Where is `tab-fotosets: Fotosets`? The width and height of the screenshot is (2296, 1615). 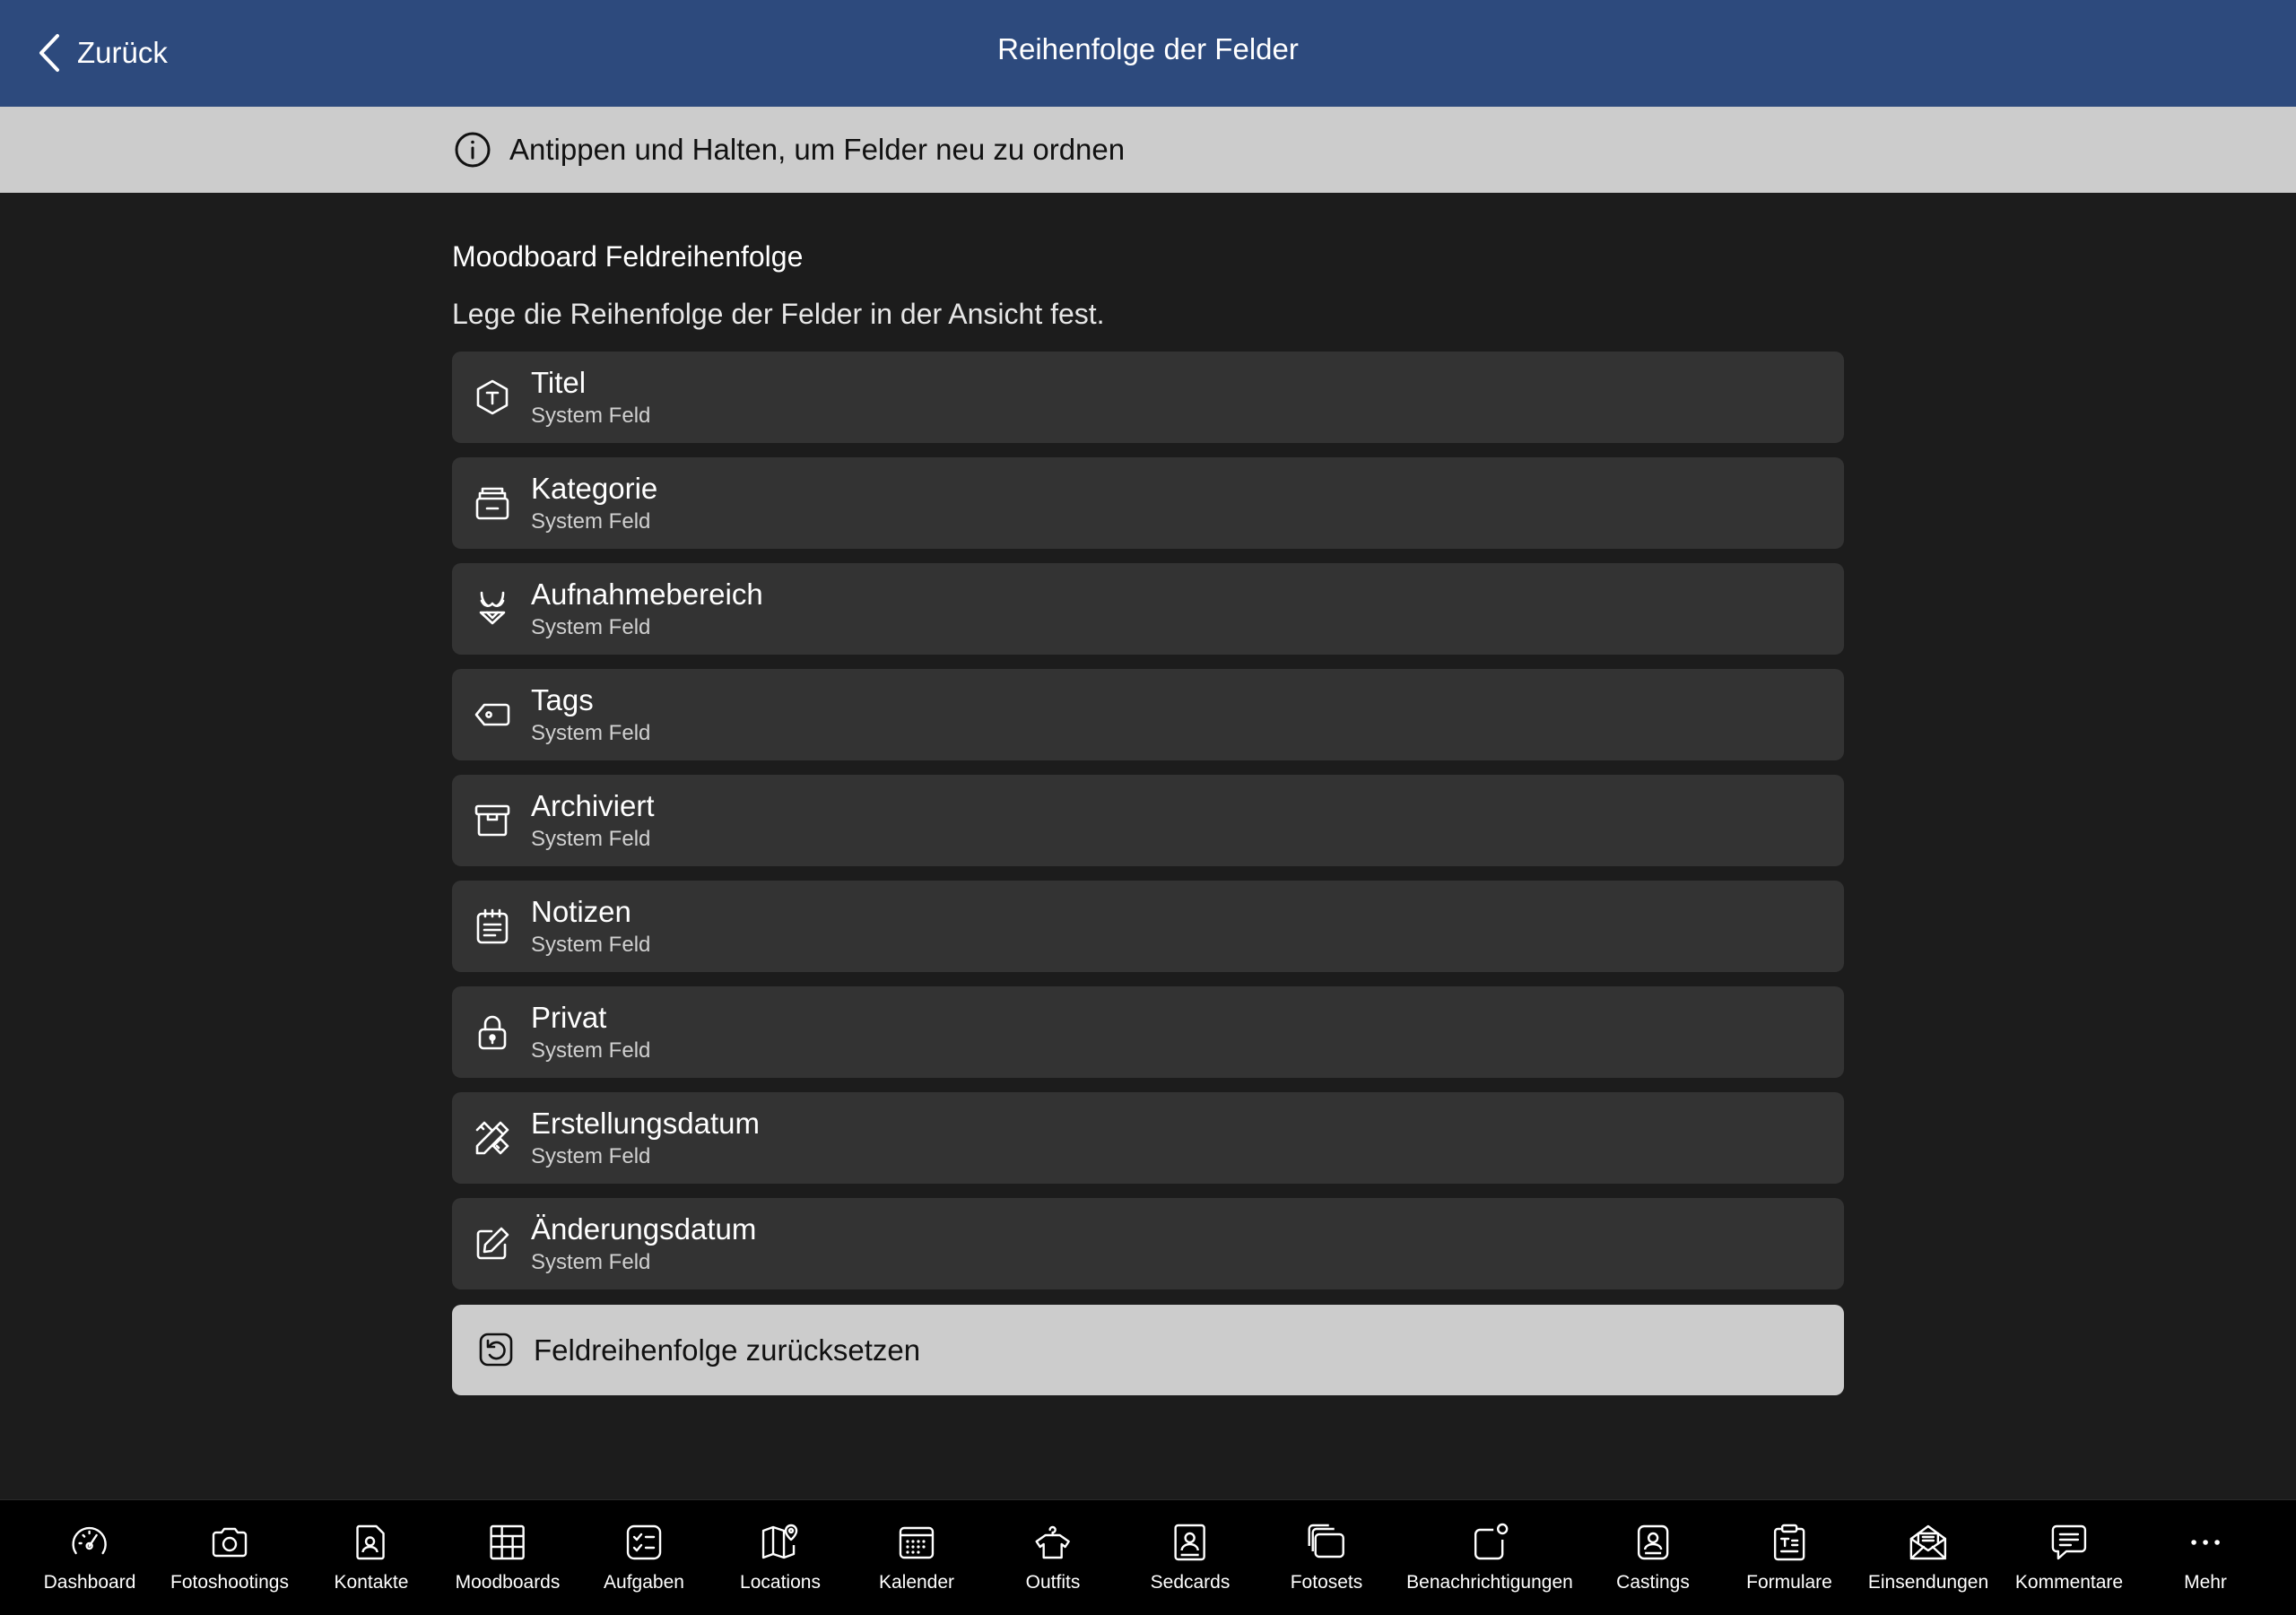 tab-fotosets: Fotosets is located at coordinates (1326, 1557).